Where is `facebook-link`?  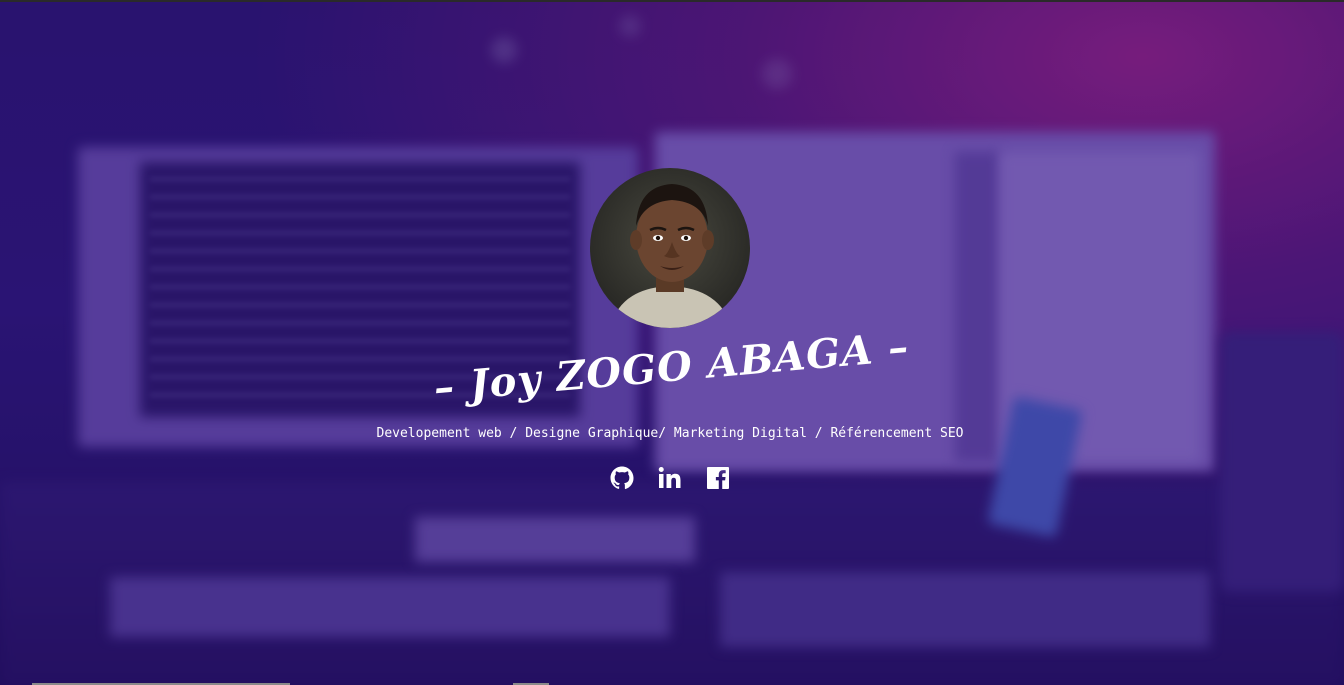 facebook-link is located at coordinates (718, 478).